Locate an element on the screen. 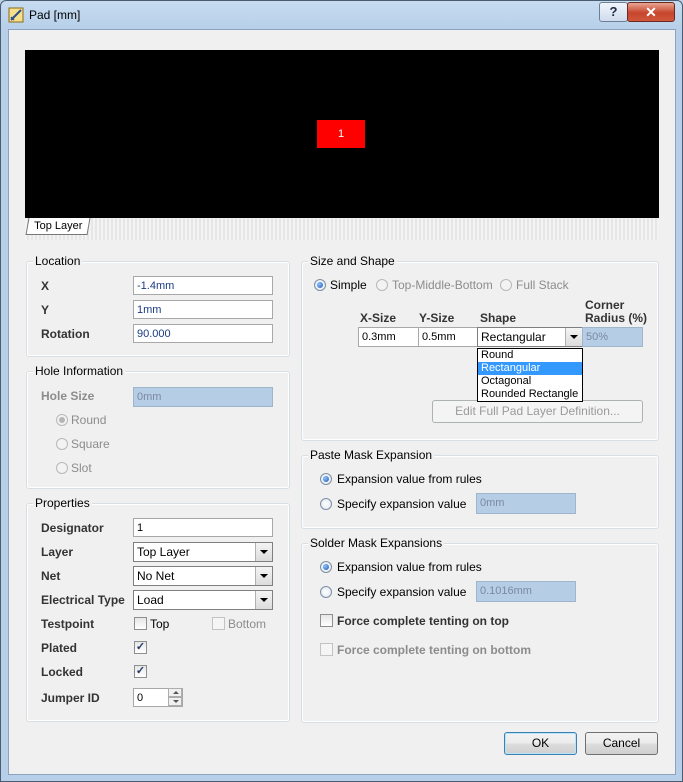  hole-slot-label: Slot is located at coordinates (81, 468).